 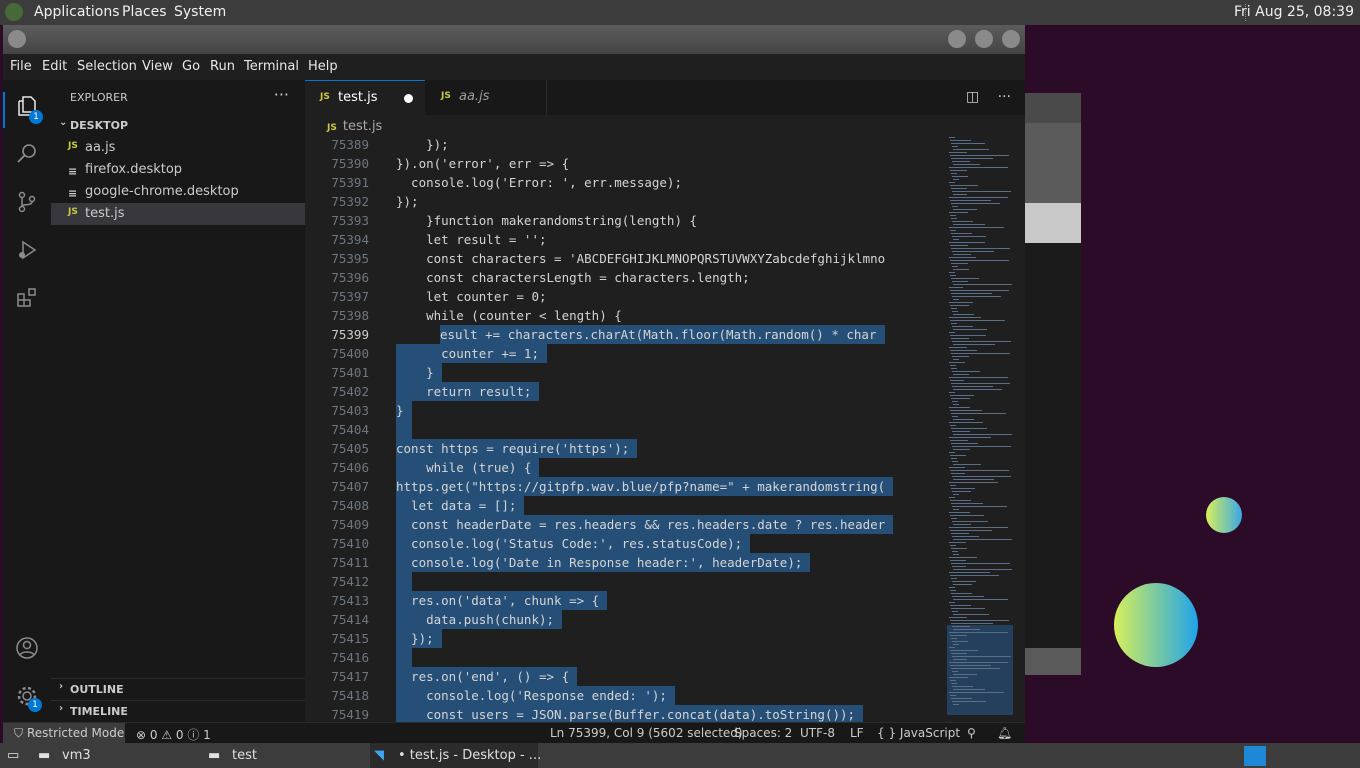 I want to click on tab-test-js: JS test.js, so click(x=365, y=98).